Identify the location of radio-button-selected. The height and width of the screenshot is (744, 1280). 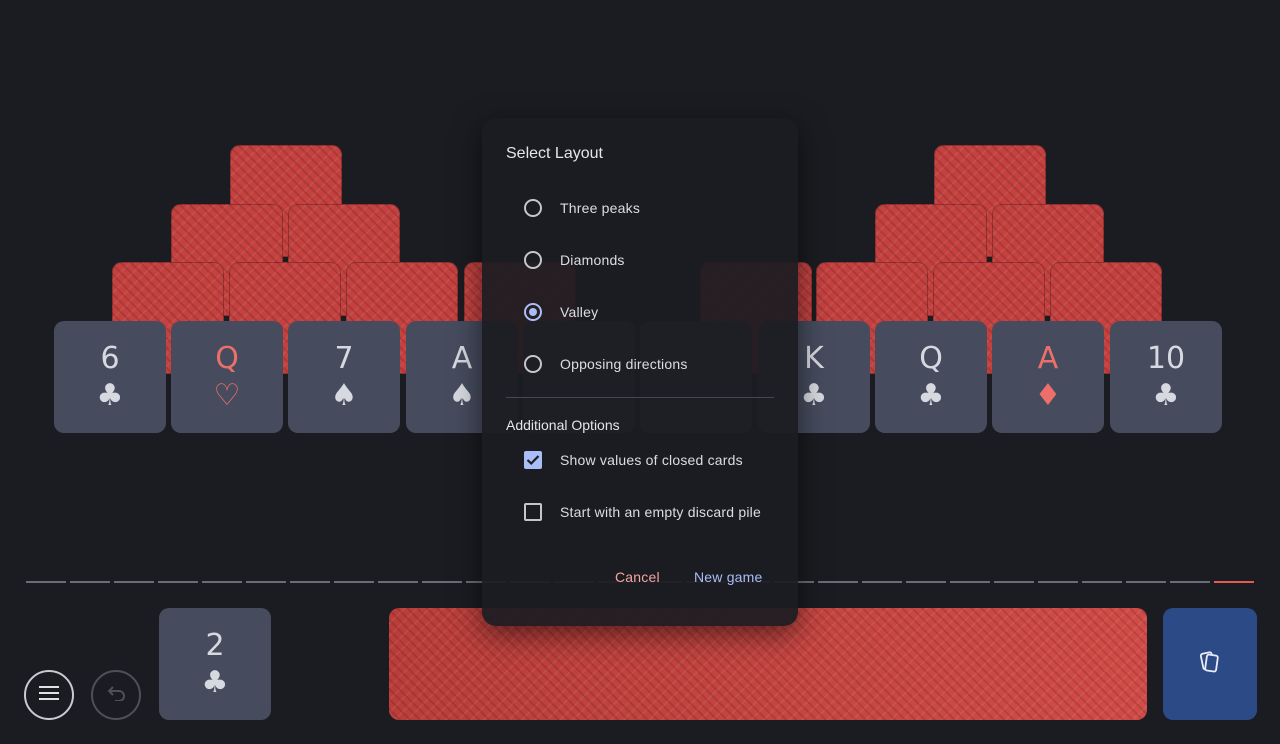
(533, 312).